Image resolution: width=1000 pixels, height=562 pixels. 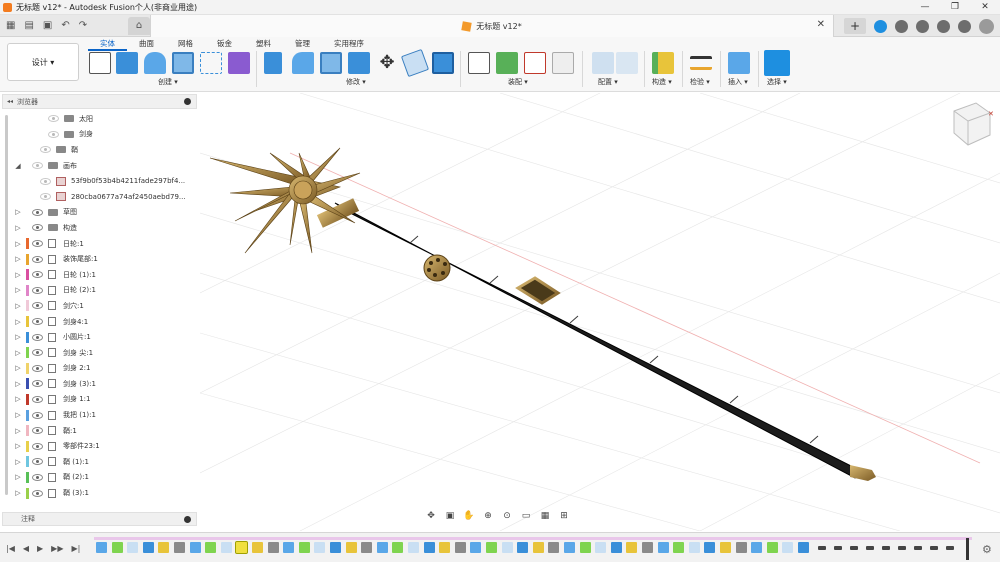 I want to click on configure-table-icon, so click(x=627, y=63).